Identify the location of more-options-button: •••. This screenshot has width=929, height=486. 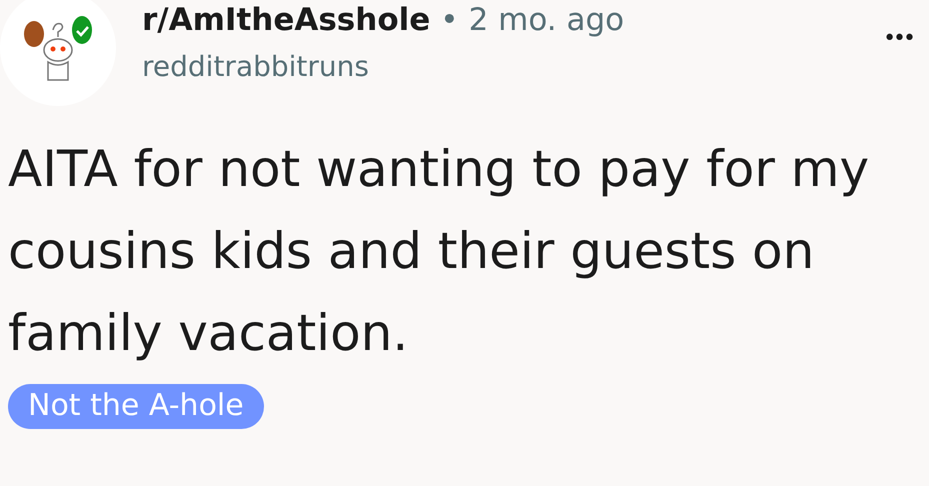
(898, 38).